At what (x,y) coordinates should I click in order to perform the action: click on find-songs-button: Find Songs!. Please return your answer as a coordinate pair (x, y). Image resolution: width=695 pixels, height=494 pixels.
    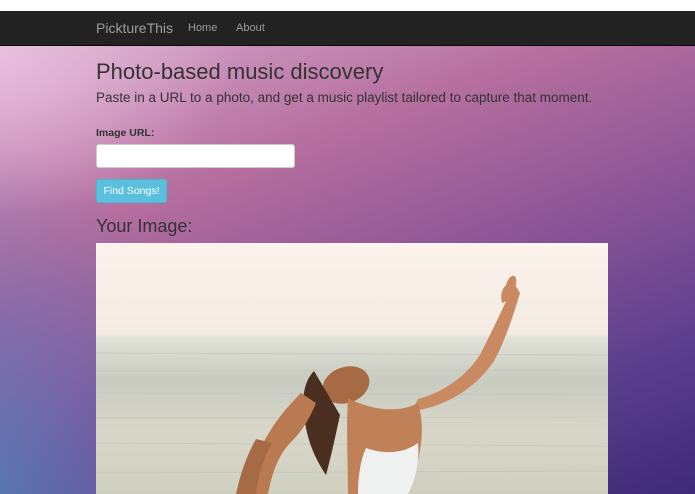
    Looking at the image, I should click on (131, 191).